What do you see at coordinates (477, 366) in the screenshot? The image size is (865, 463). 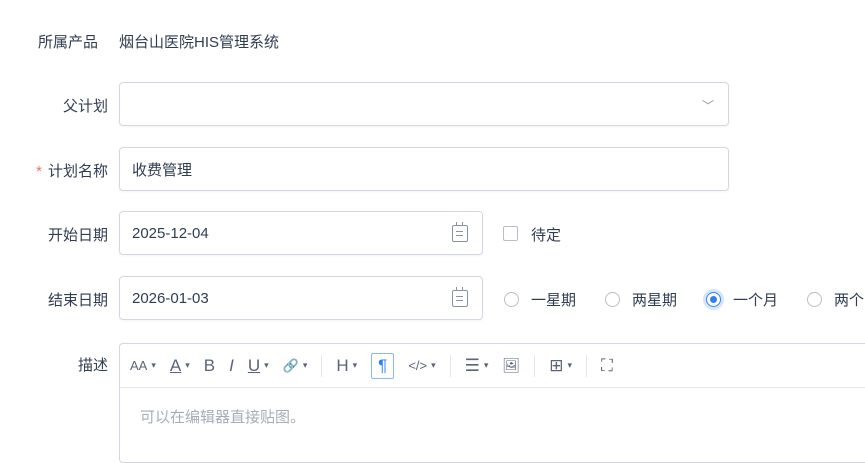 I see `list-icon: ☰ ▾` at bounding box center [477, 366].